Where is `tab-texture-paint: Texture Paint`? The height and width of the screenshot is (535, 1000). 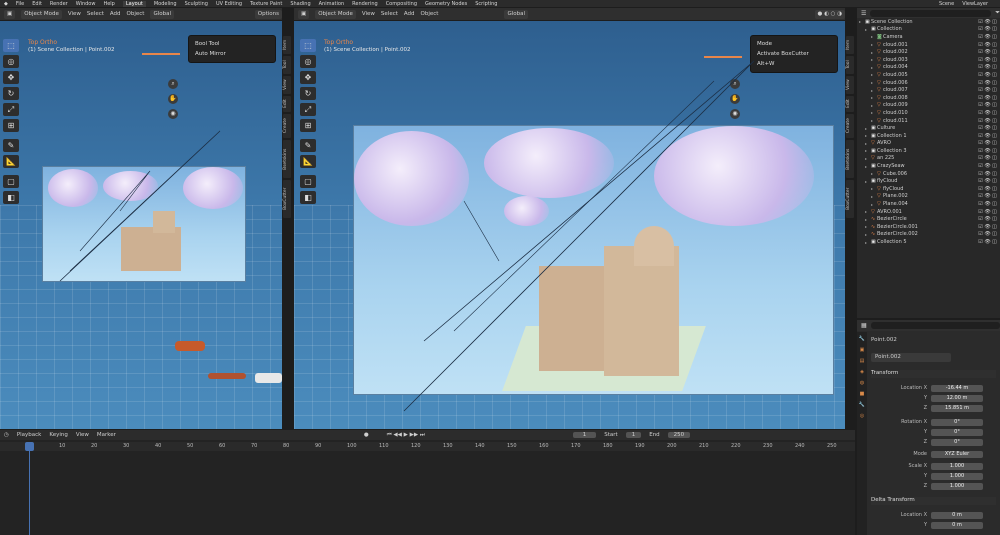
tab-texture-paint: Texture Paint is located at coordinates (266, 4).